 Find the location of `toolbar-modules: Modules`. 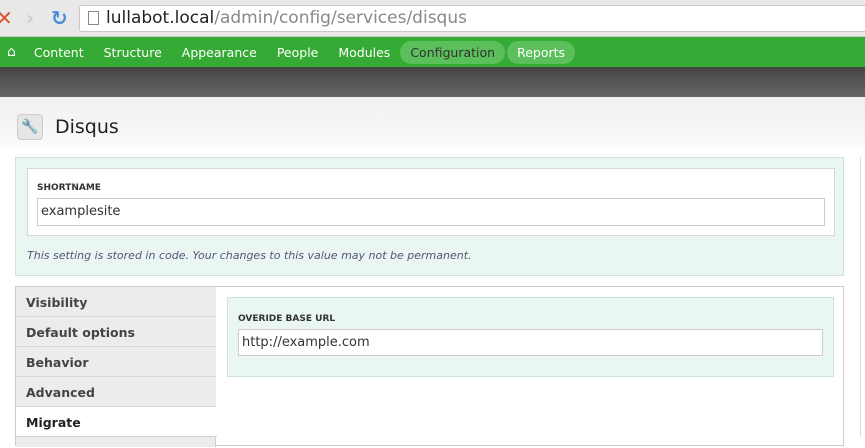

toolbar-modules: Modules is located at coordinates (364, 52).